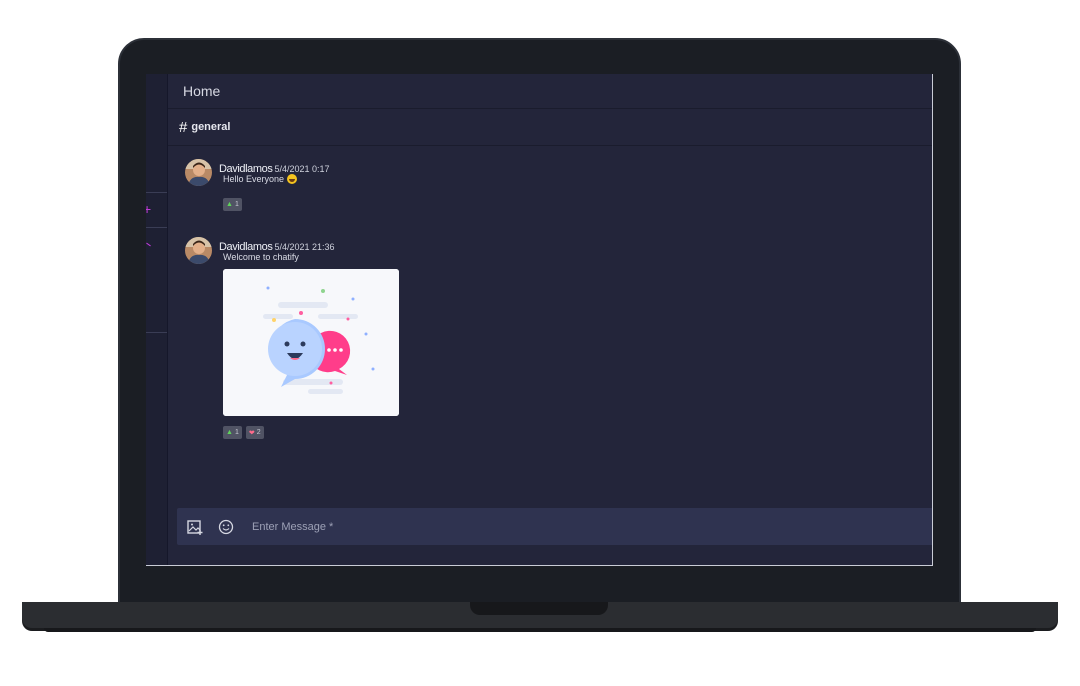  I want to click on hash-icon: #, so click(183, 127).